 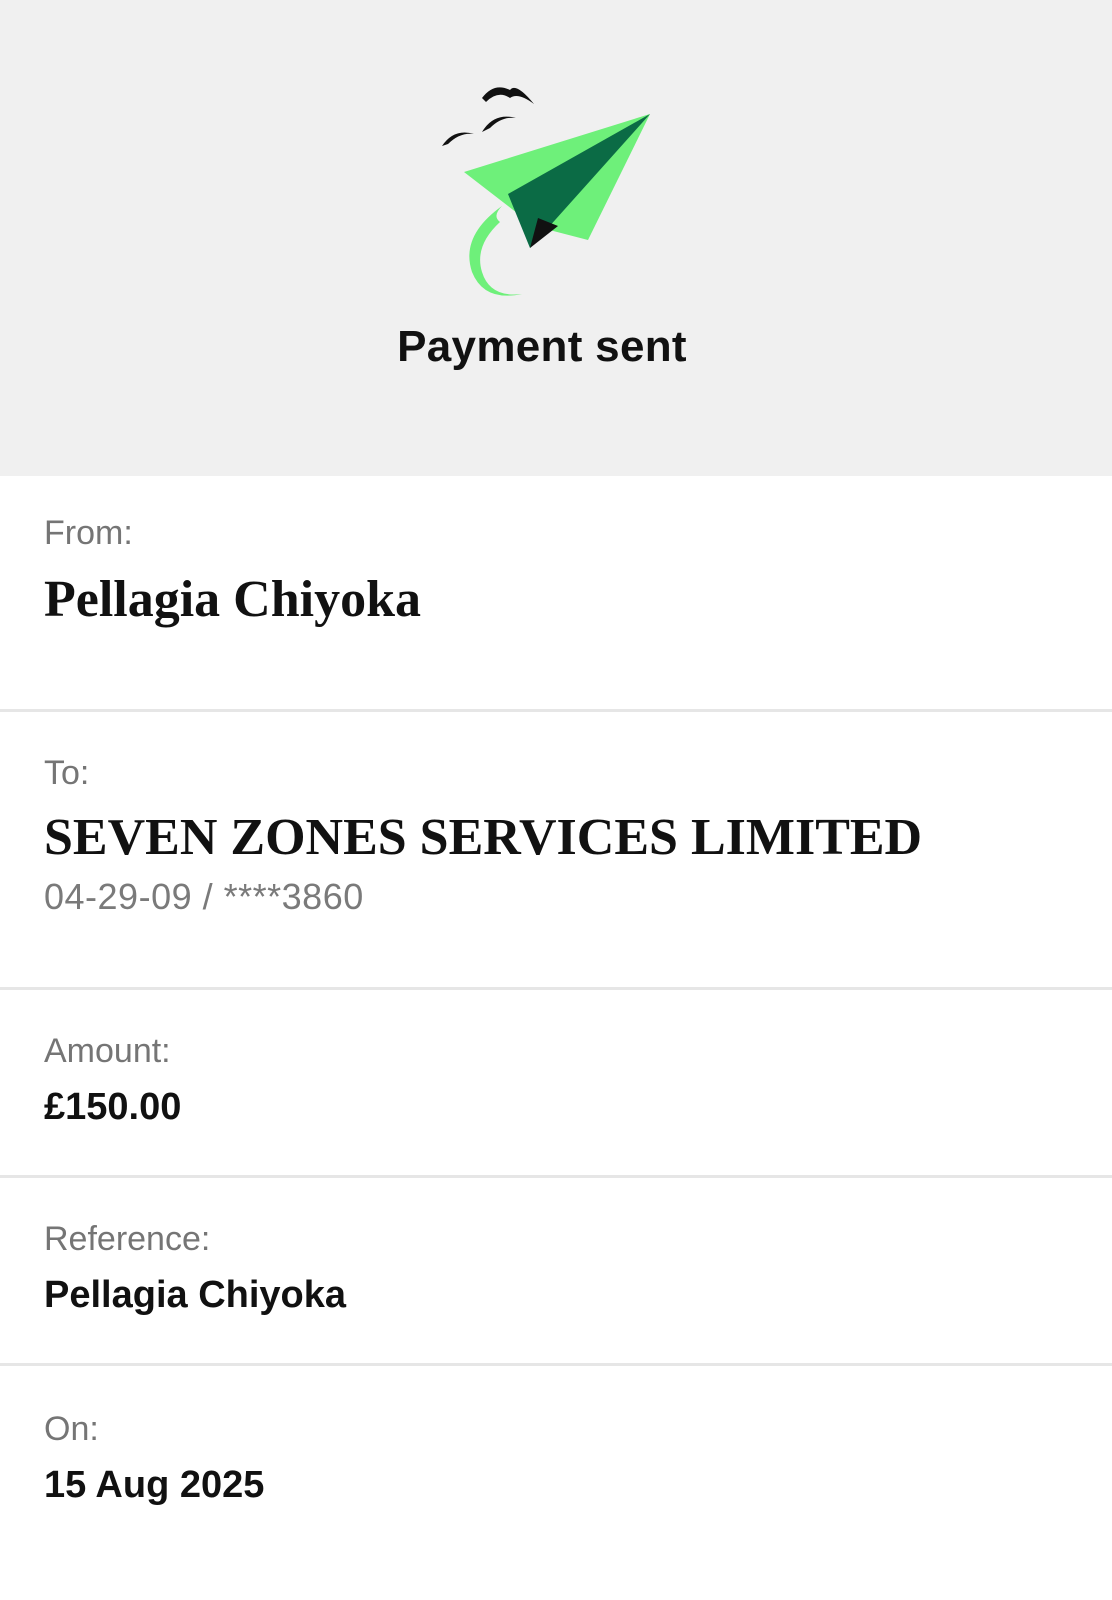 I want to click on reference-label: Reference:, so click(x=127, y=1239).